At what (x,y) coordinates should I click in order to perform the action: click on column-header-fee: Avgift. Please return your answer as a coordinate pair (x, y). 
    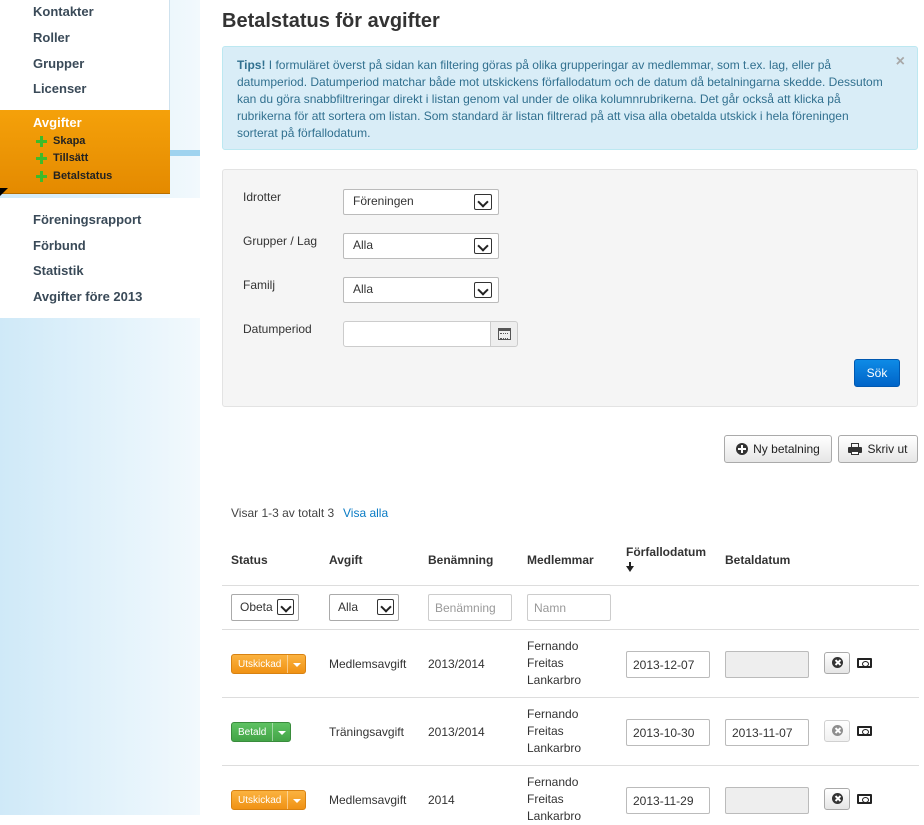
    Looking at the image, I should click on (346, 560).